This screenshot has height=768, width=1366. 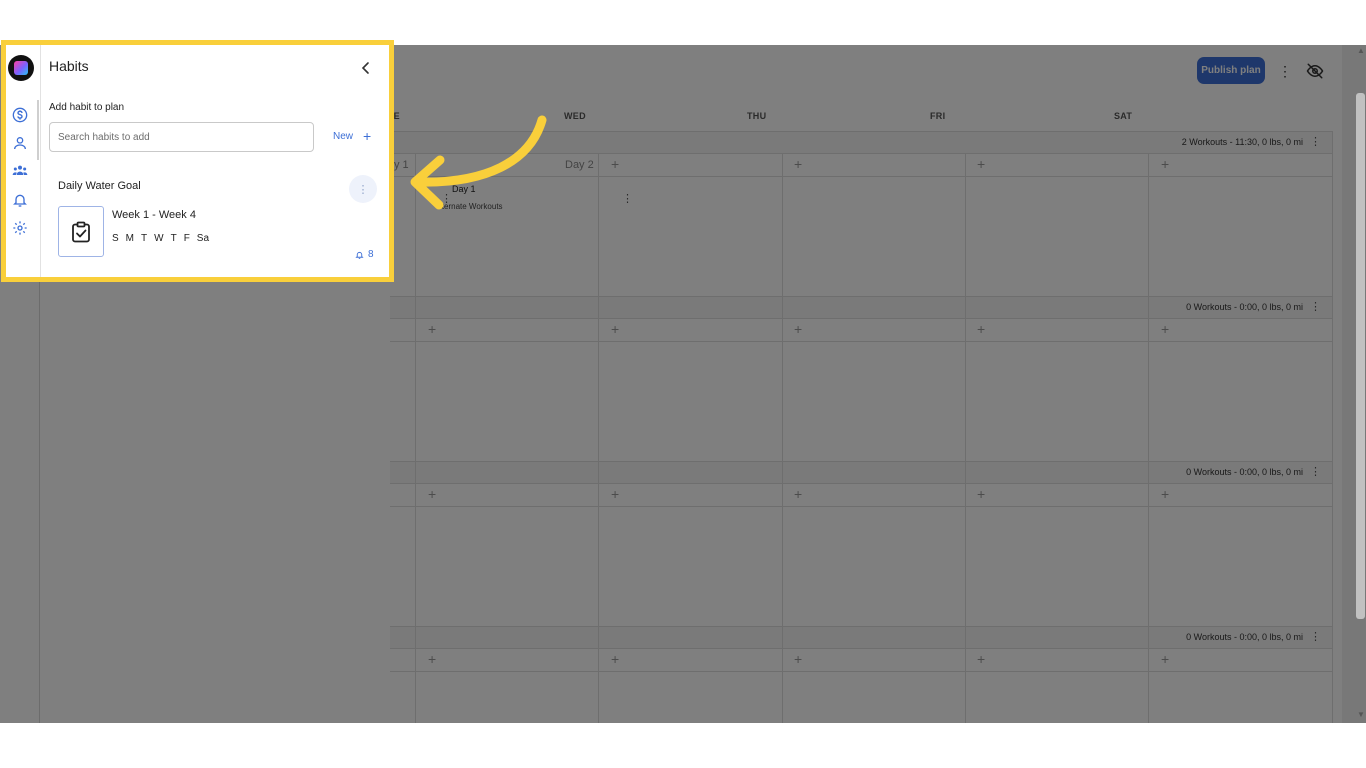 I want to click on habit-reminders: 8, so click(x=364, y=254).